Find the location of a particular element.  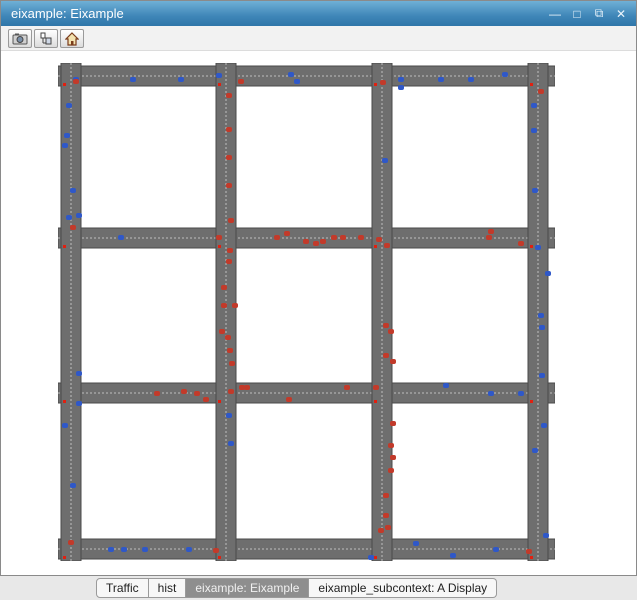

inspect-button is located at coordinates (46, 38).